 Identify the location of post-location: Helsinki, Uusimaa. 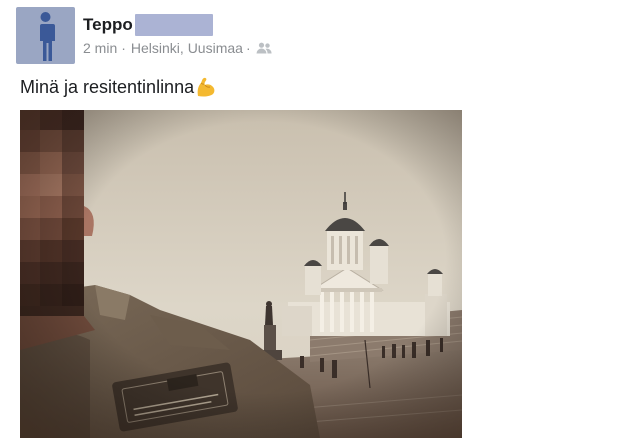
(187, 48).